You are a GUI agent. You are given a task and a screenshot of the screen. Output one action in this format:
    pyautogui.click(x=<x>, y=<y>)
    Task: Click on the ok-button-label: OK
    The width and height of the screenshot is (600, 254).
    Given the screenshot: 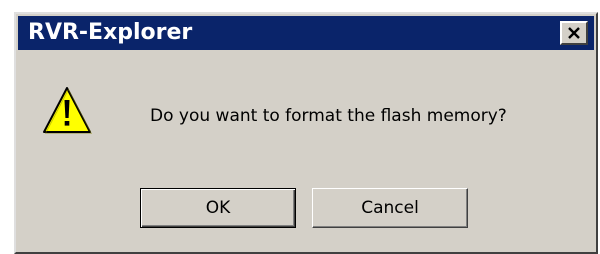 What is the action you would take?
    pyautogui.click(x=218, y=208)
    